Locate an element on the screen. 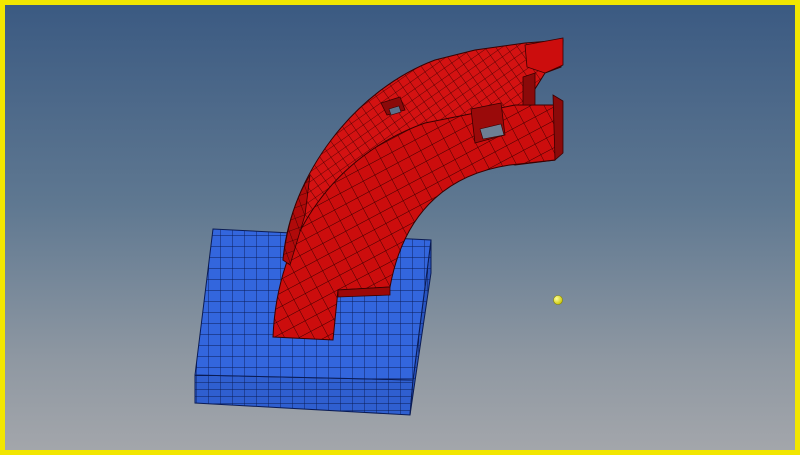 Image resolution: width=800 pixels, height=455 pixels. pivot-marker is located at coordinates (558, 300).